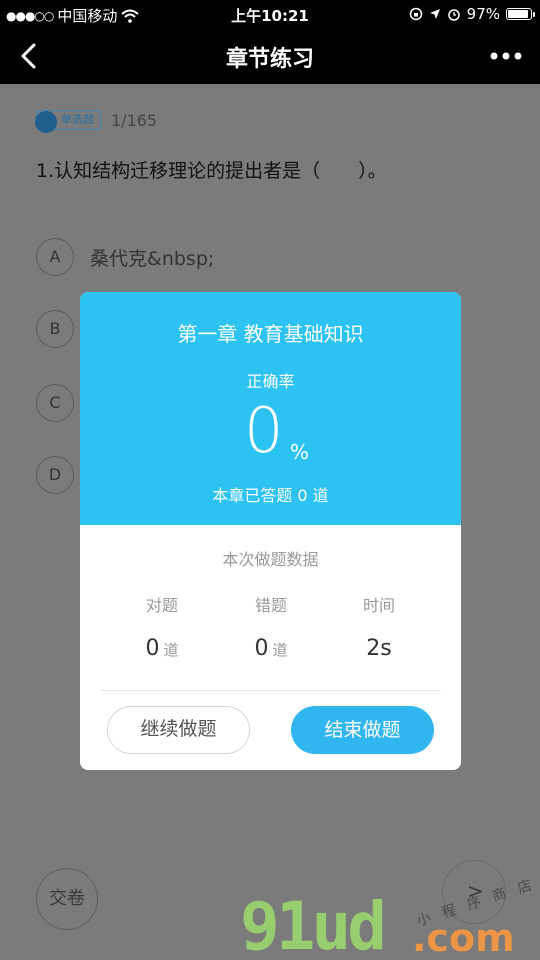 The height and width of the screenshot is (960, 540). I want to click on option-d-circle: D, so click(55, 475).